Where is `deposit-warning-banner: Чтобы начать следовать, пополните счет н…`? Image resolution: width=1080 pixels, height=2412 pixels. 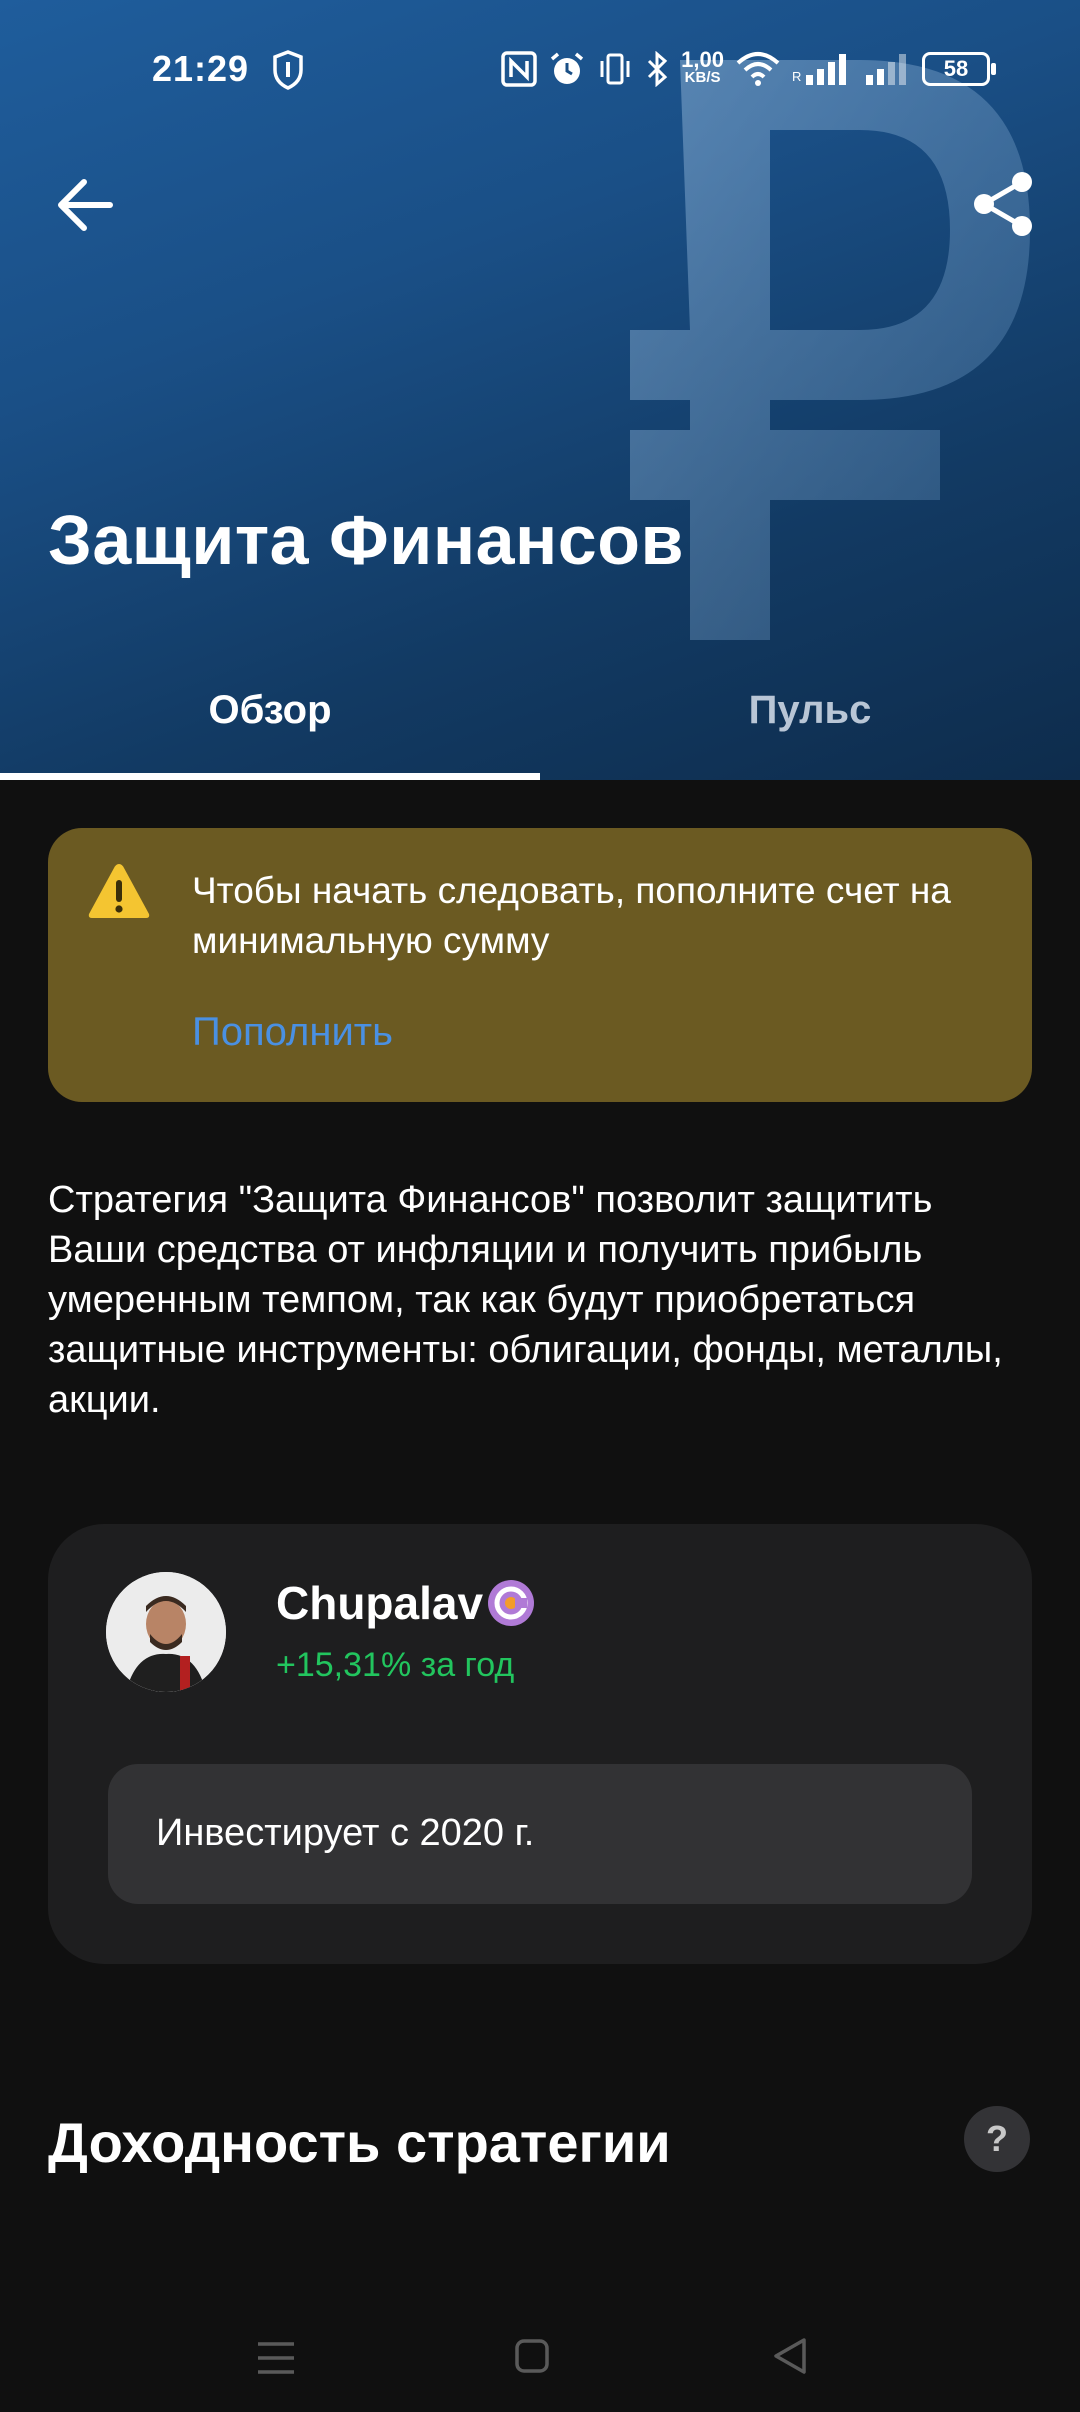 deposit-warning-banner: Чтобы начать следовать, пополните счет н… is located at coordinates (540, 965).